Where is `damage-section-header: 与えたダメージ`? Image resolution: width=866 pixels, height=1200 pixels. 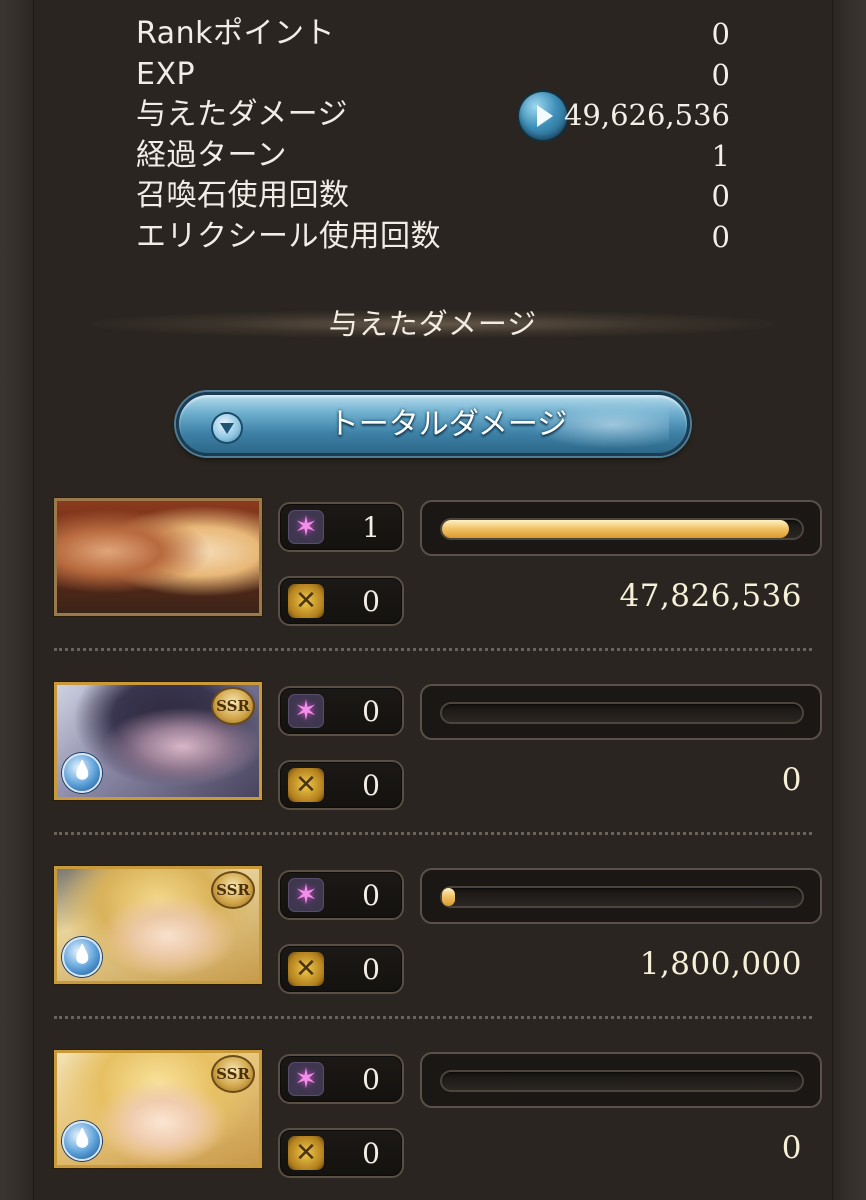
damage-section-header: 与えたダメージ is located at coordinates (433, 325).